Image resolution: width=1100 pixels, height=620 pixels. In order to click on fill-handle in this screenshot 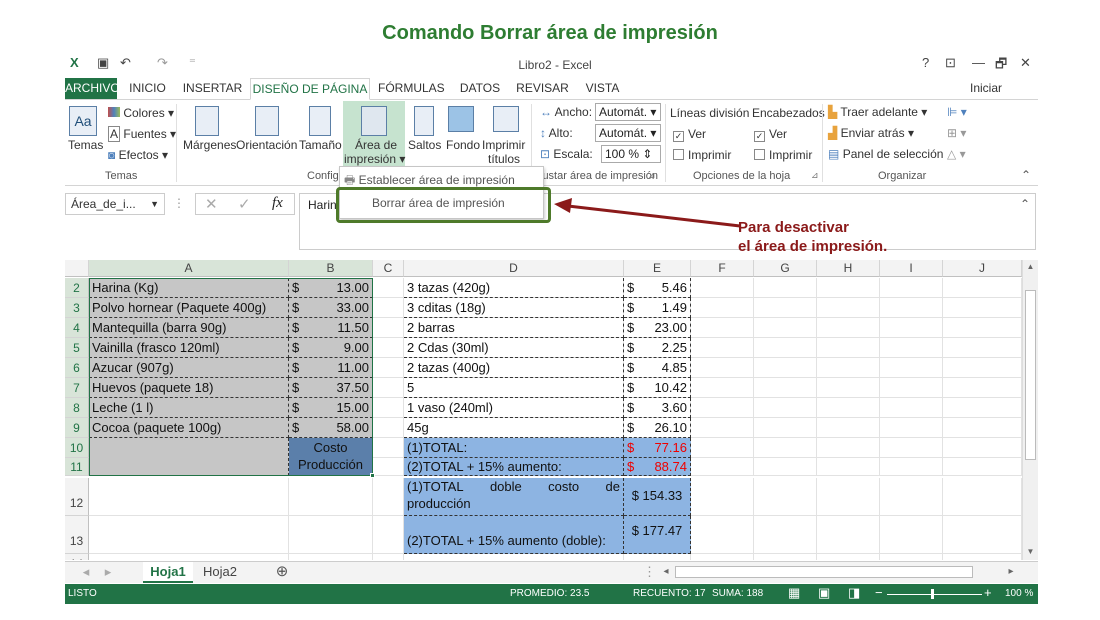, I will do `click(372, 475)`.